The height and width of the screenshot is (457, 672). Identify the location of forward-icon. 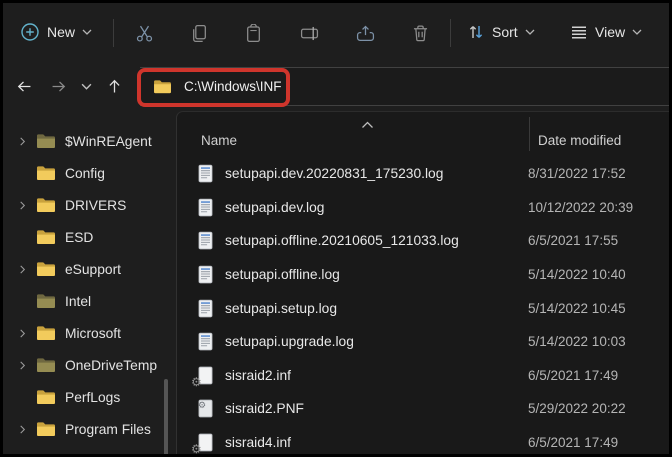
(58, 87).